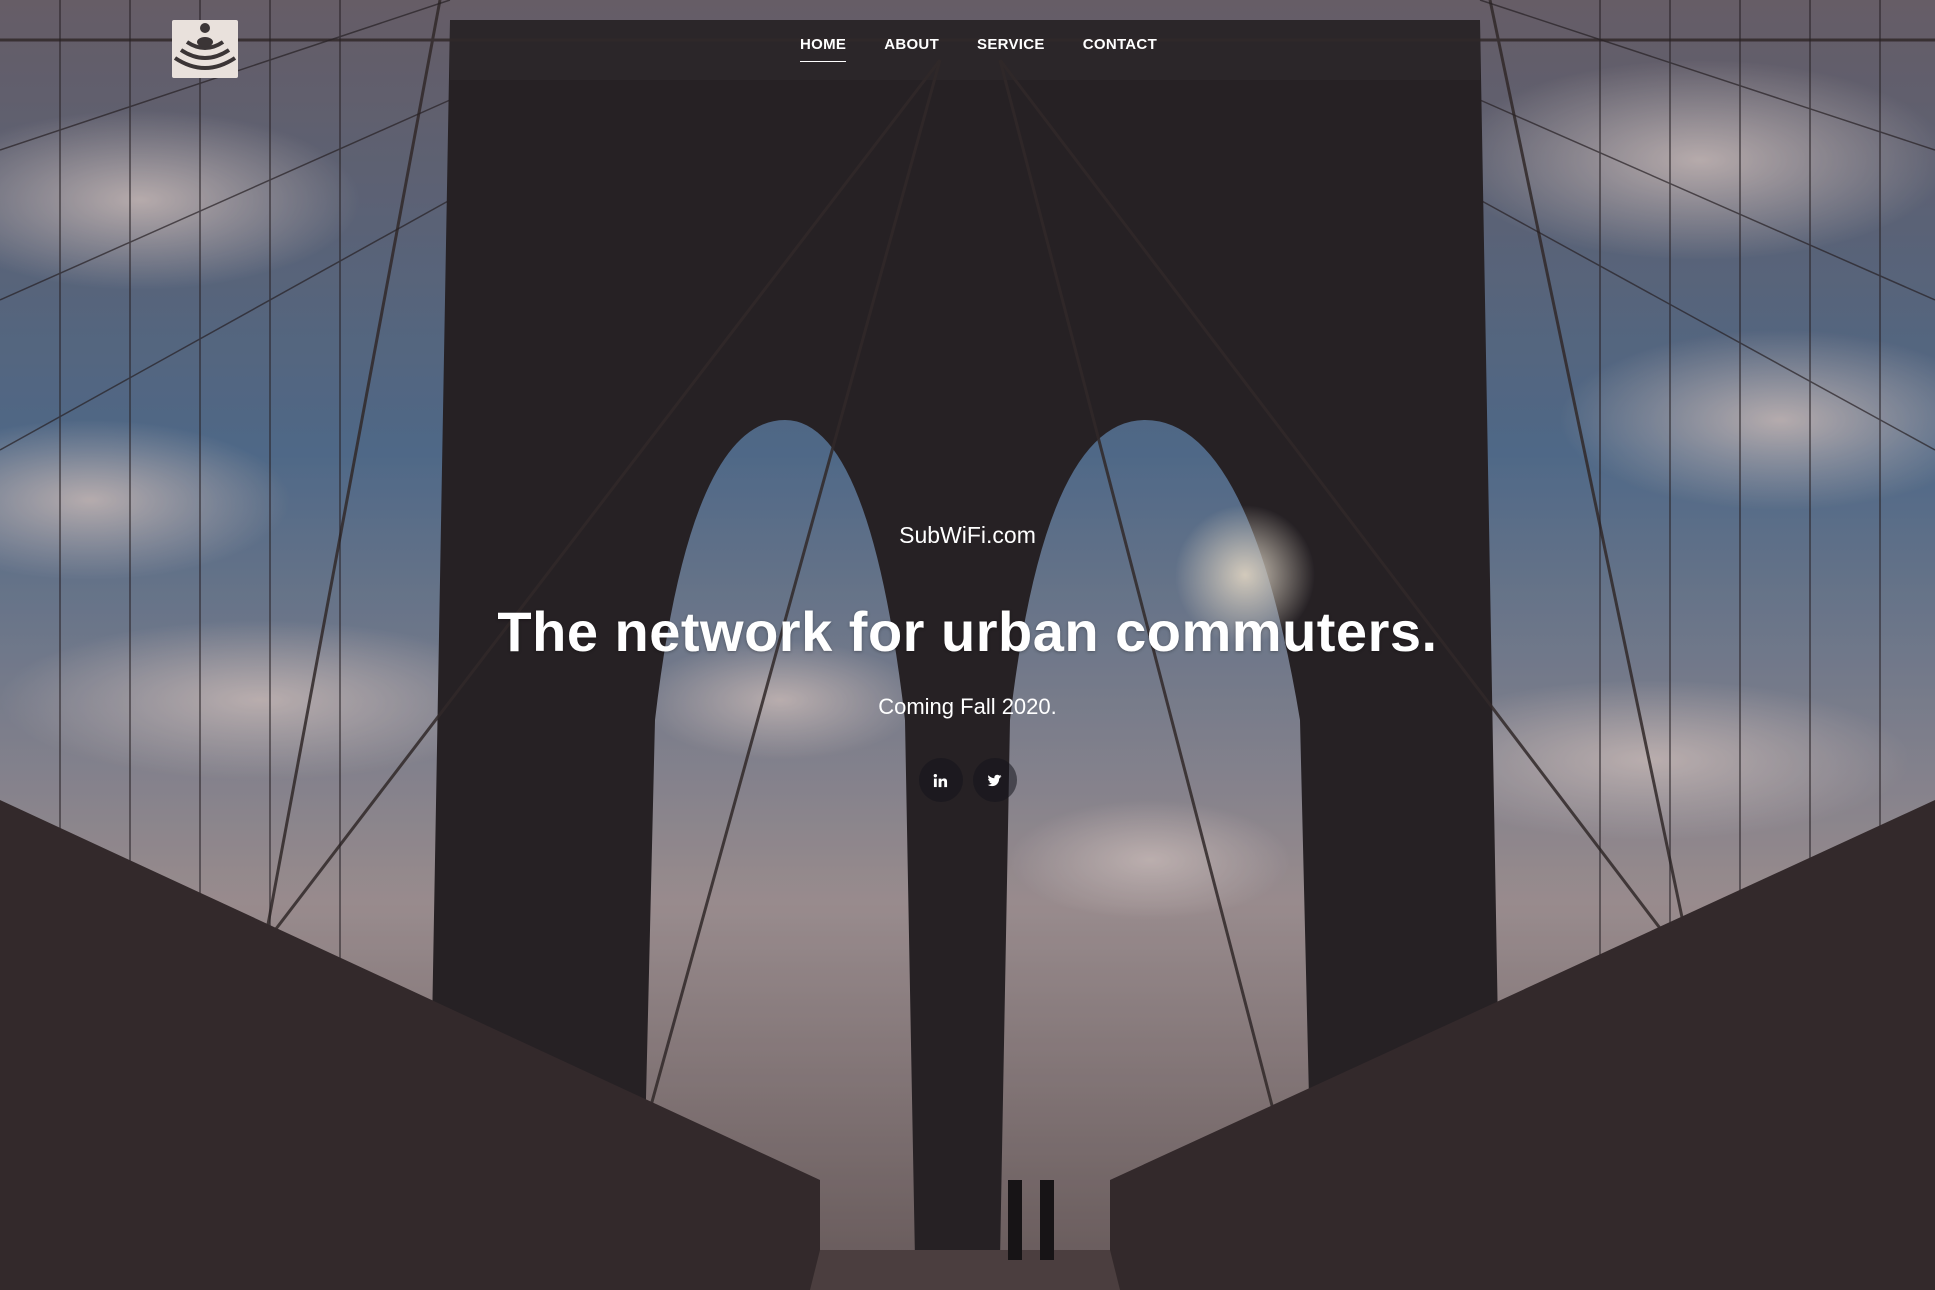 The image size is (1935, 1290). What do you see at coordinates (967, 631) in the screenshot?
I see `hero-headline: The network for urban commuters.` at bounding box center [967, 631].